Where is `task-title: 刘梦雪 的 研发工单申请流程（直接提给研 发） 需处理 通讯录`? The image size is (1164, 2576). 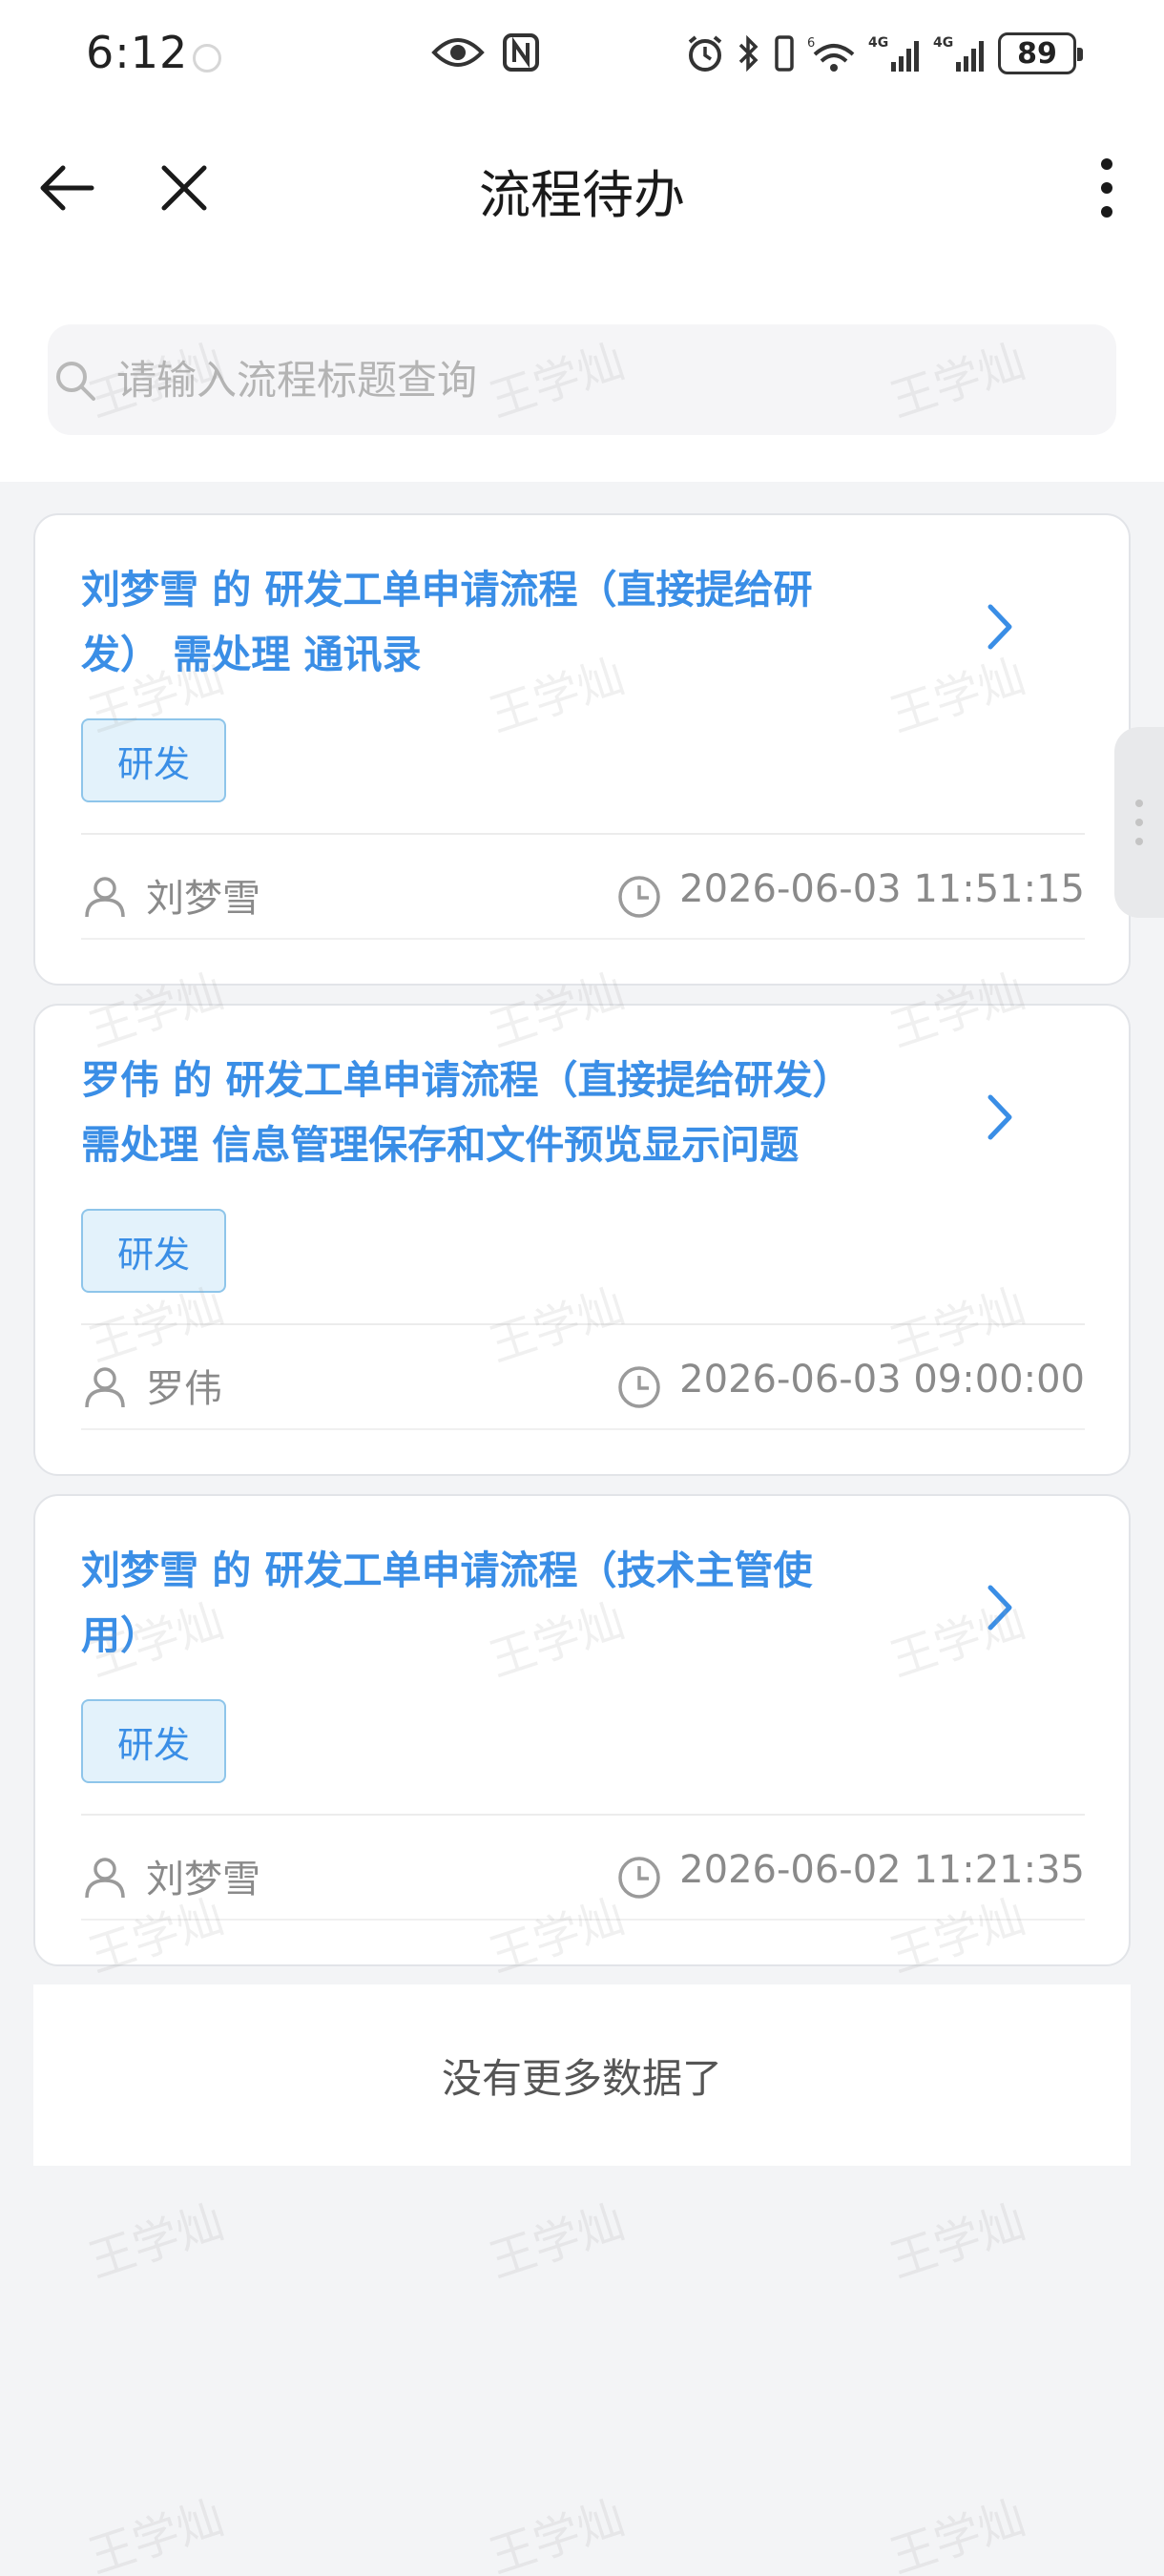 task-title: 刘梦雪 的 研发工单申请流程（直接提给研 发） 需处理 通讯录 is located at coordinates (510, 622).